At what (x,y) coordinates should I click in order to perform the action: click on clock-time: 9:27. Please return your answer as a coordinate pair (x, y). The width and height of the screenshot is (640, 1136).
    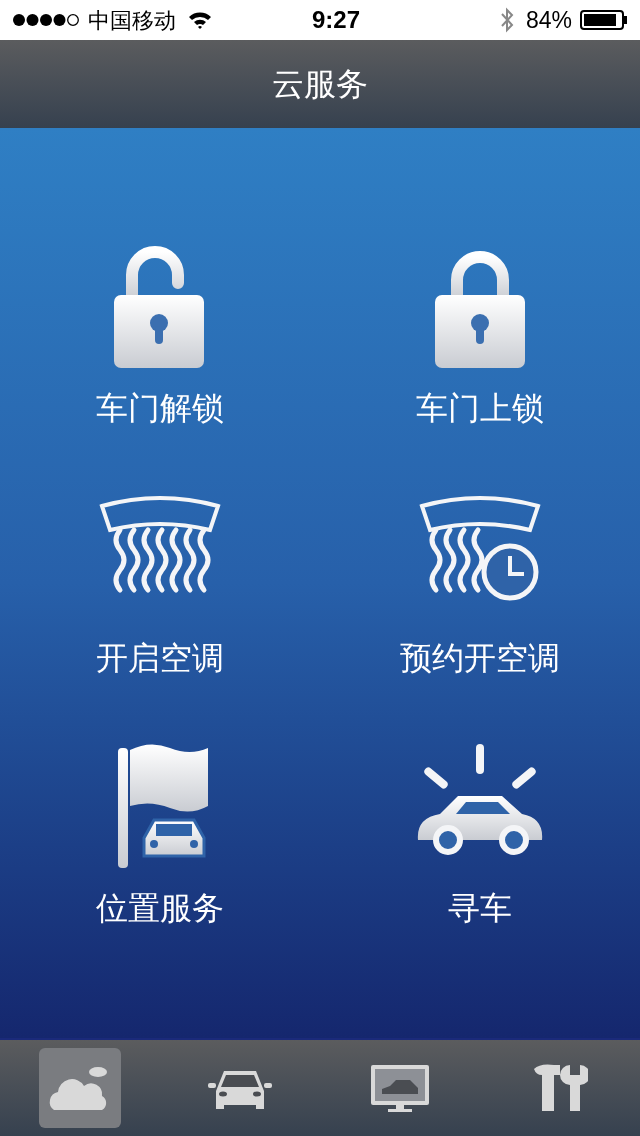
    Looking at the image, I should click on (335, 20).